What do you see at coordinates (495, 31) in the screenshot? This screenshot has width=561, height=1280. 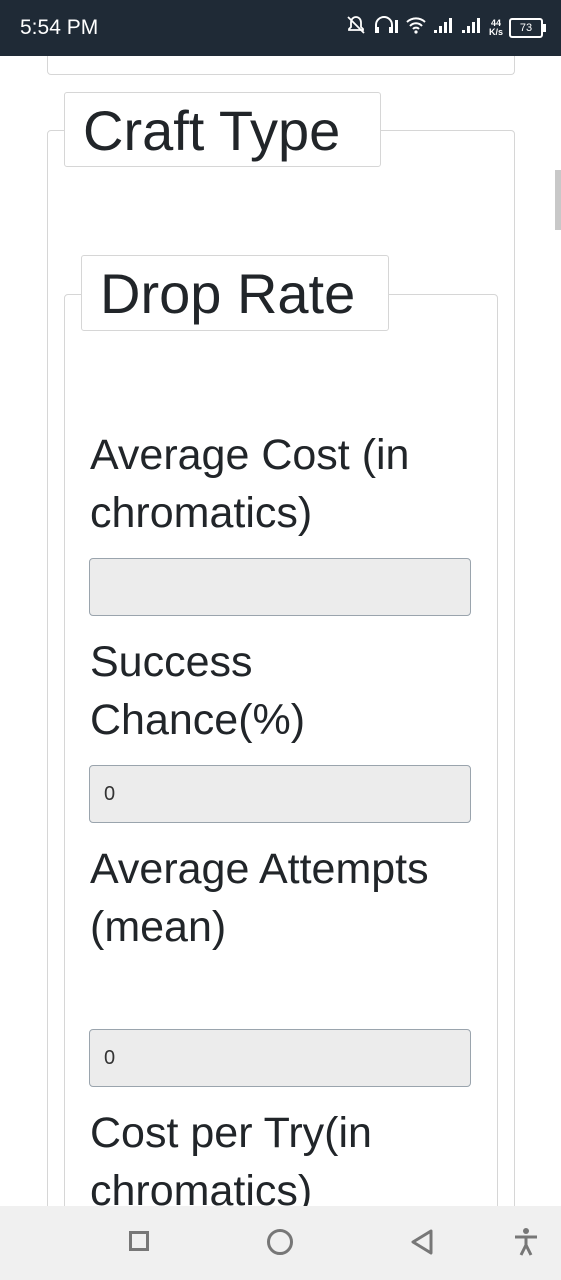 I see `net-speed-unit: K/s` at bounding box center [495, 31].